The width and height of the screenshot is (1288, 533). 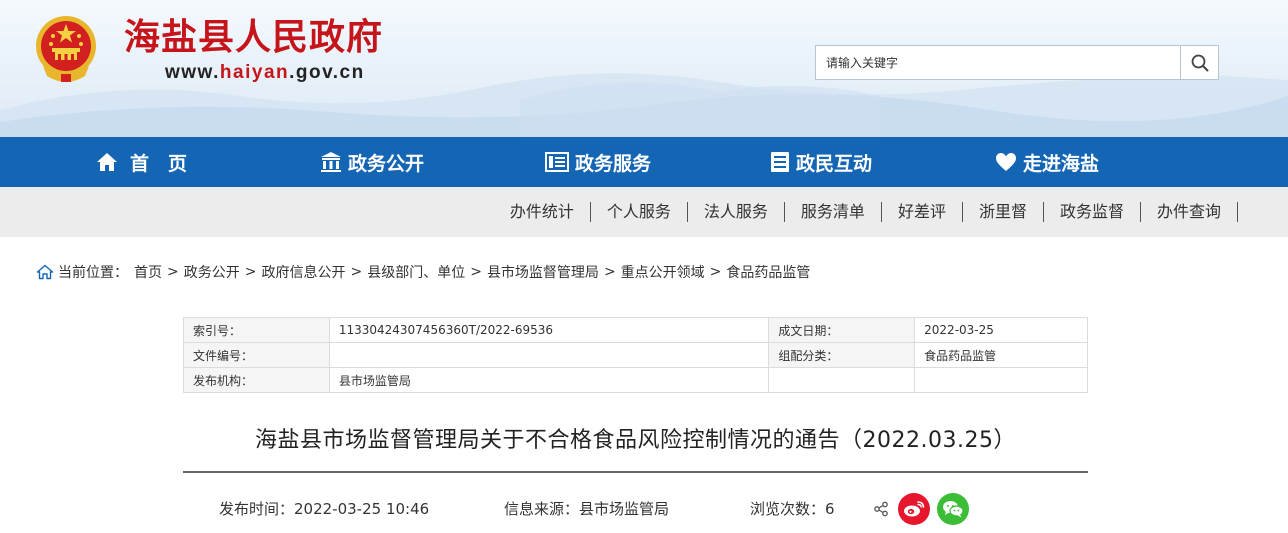 I want to click on date-label: 成文日期：, so click(x=842, y=330).